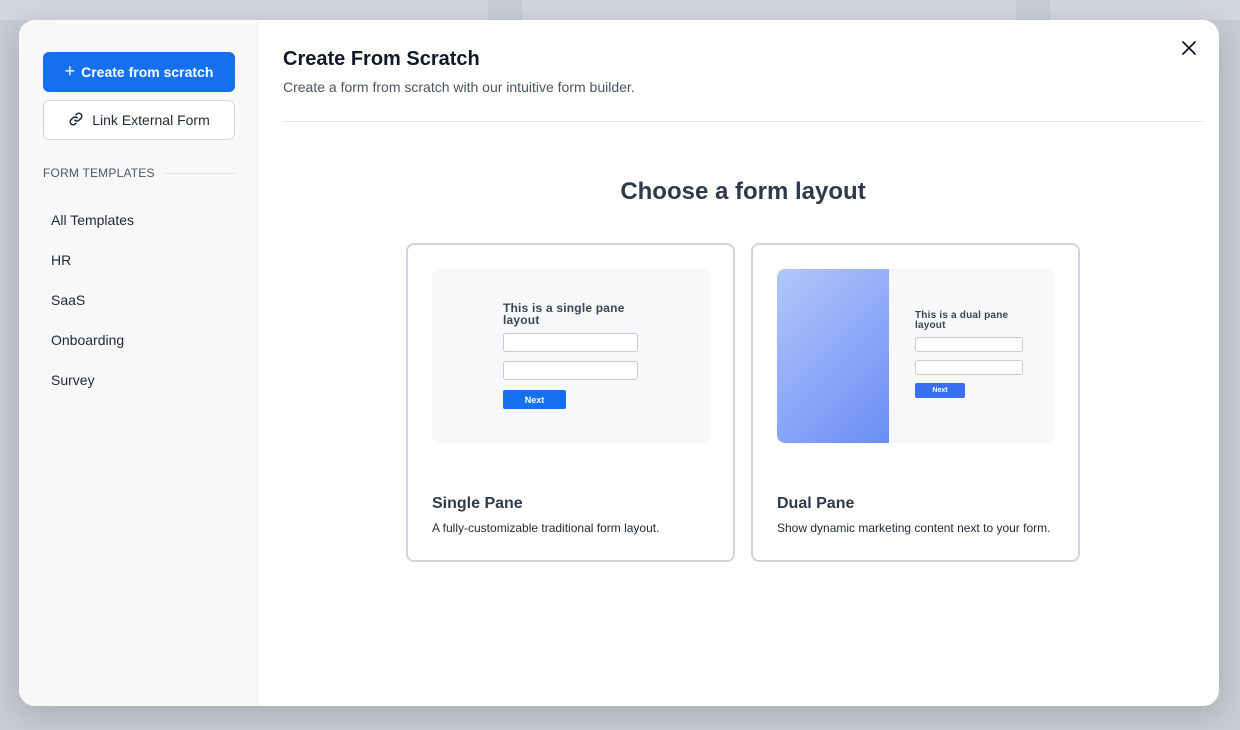 The image size is (1240, 730). I want to click on form-templates-heading: FORM TEMPLATES, so click(139, 173).